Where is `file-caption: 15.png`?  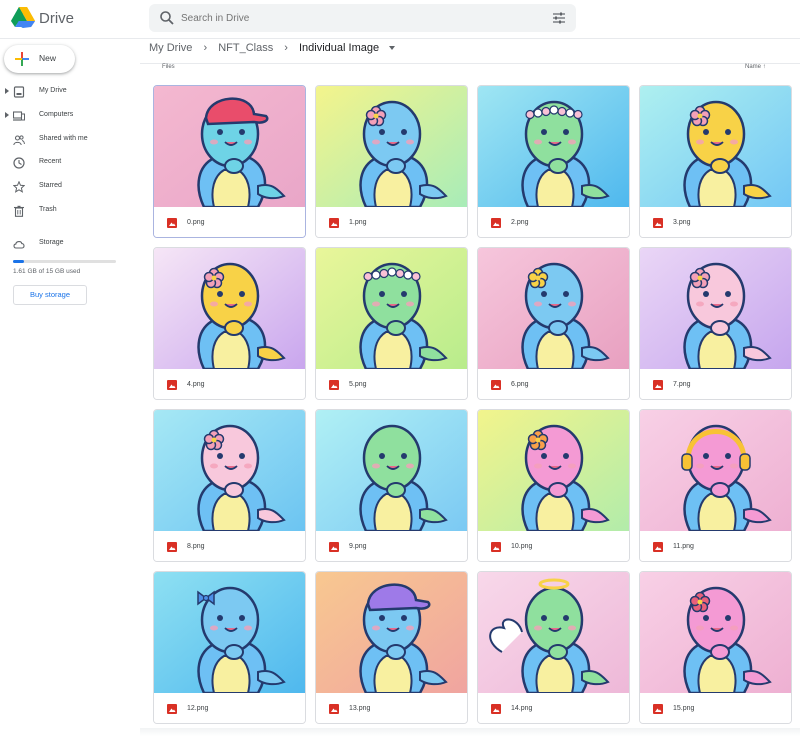 file-caption: 15.png is located at coordinates (715, 708).